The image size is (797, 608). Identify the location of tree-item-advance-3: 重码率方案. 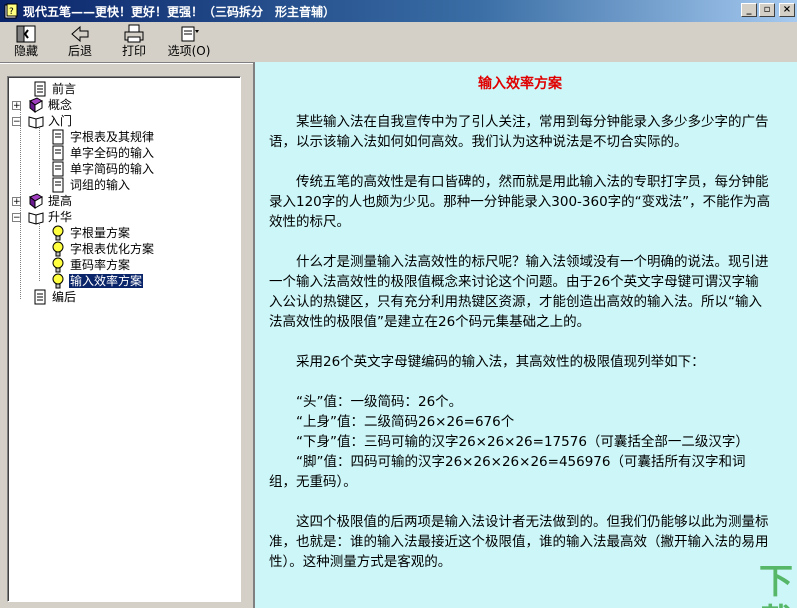
(90, 265).